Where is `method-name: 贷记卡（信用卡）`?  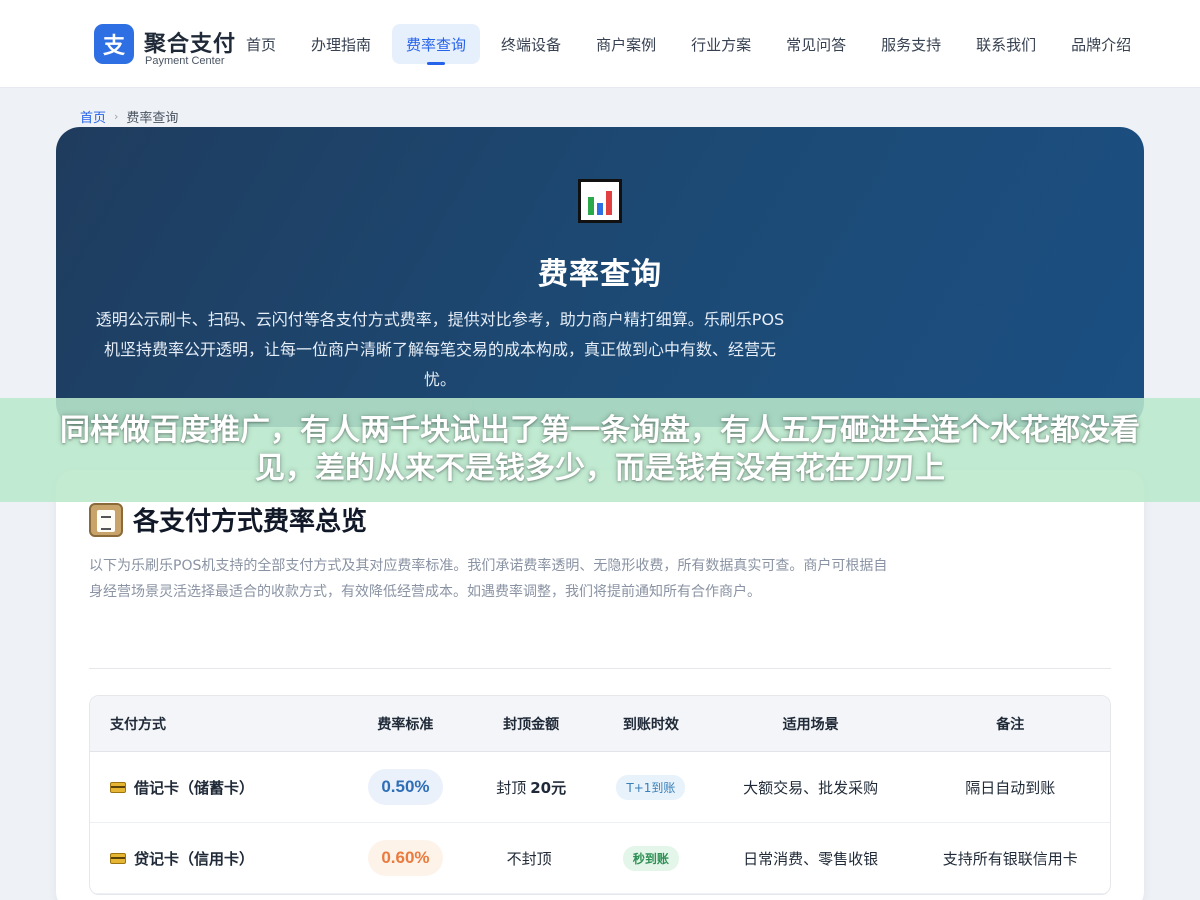
method-name: 贷记卡（信用卡） is located at coordinates (194, 858).